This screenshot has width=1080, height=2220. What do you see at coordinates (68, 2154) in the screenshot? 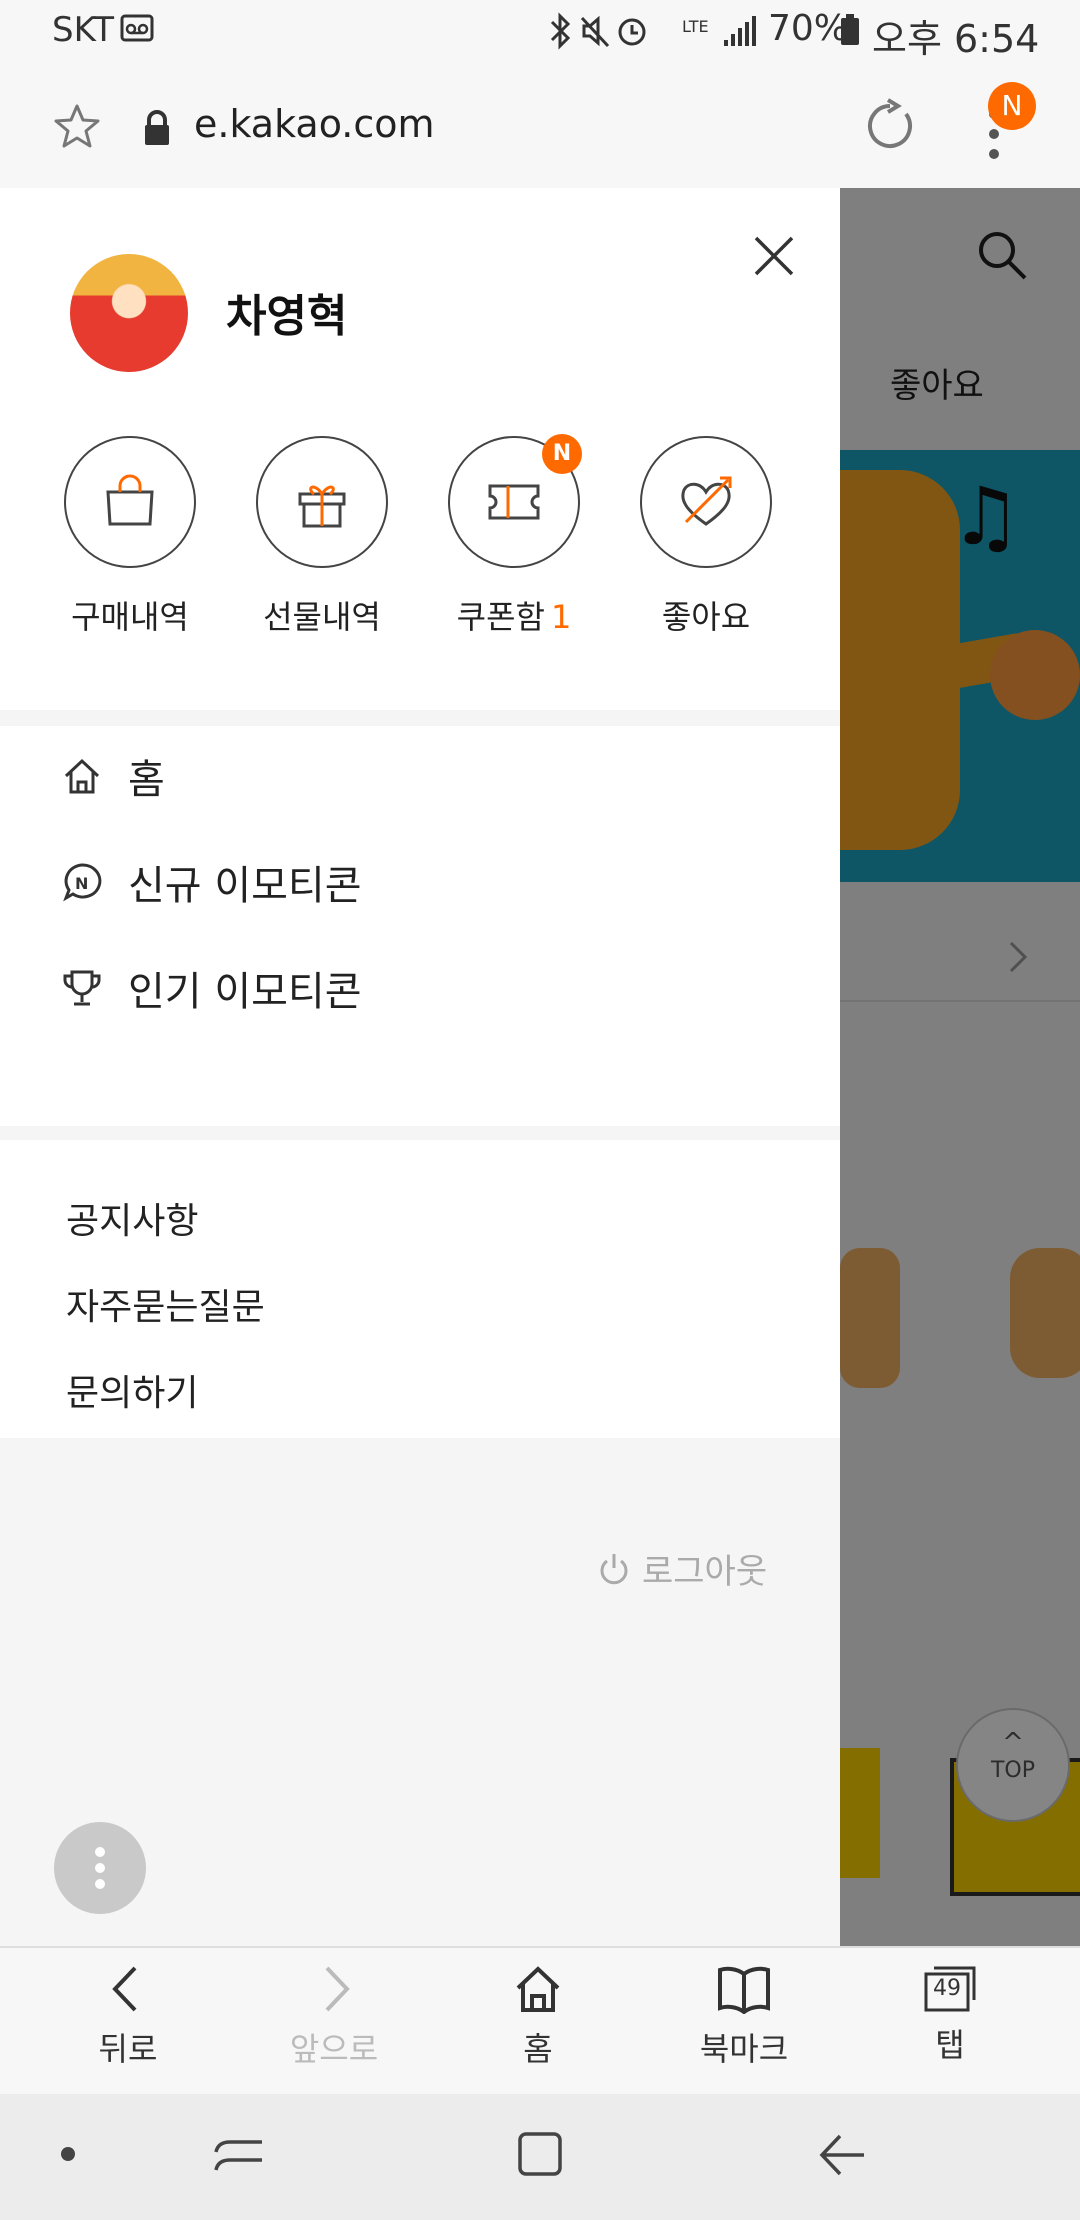
I see `nav-dot-icon` at bounding box center [68, 2154].